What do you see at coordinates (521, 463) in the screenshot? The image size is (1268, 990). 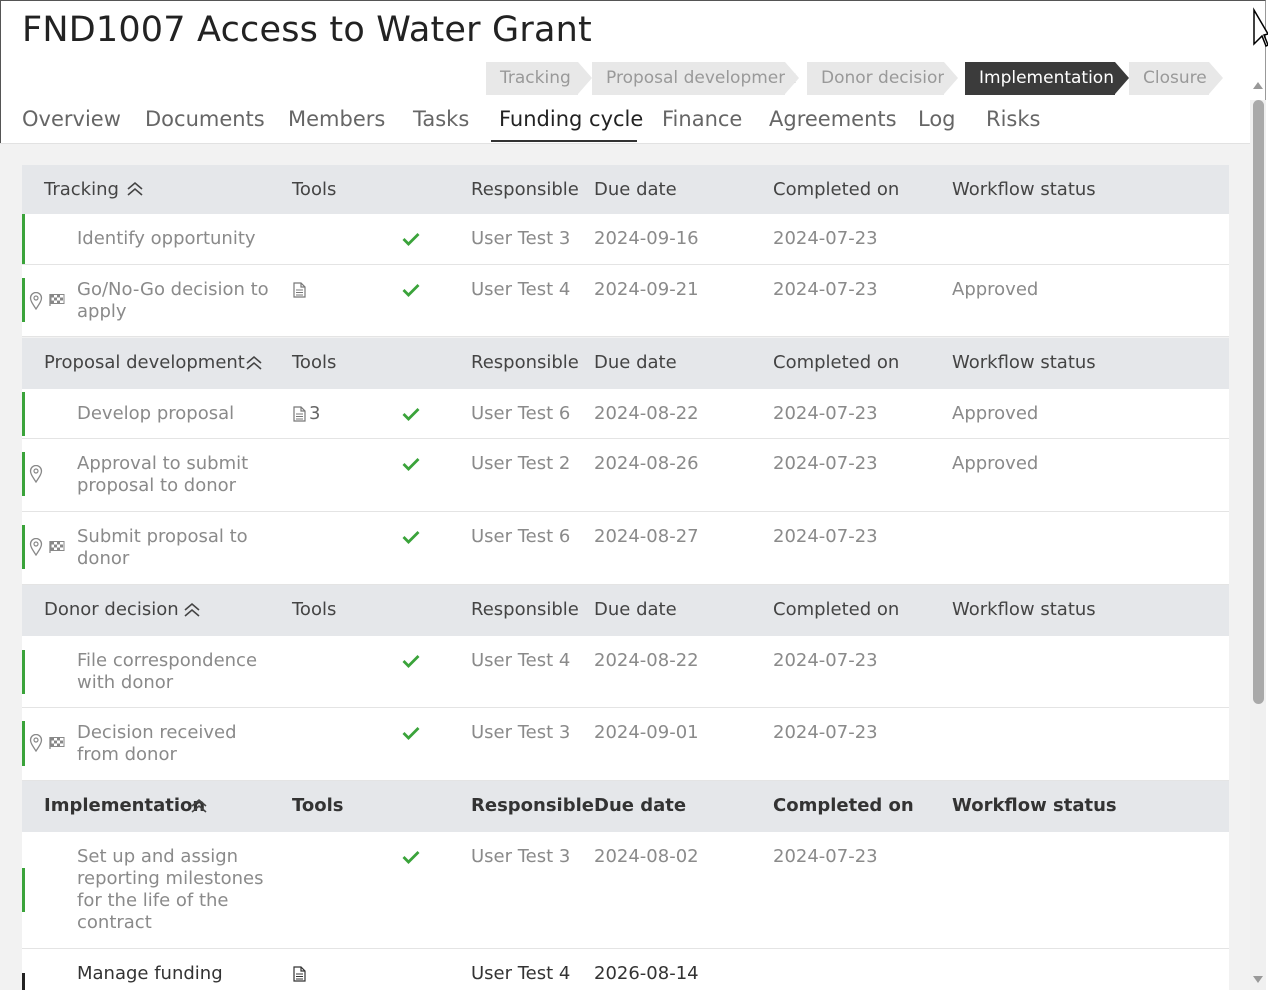 I see `responsible: User Test 2` at bounding box center [521, 463].